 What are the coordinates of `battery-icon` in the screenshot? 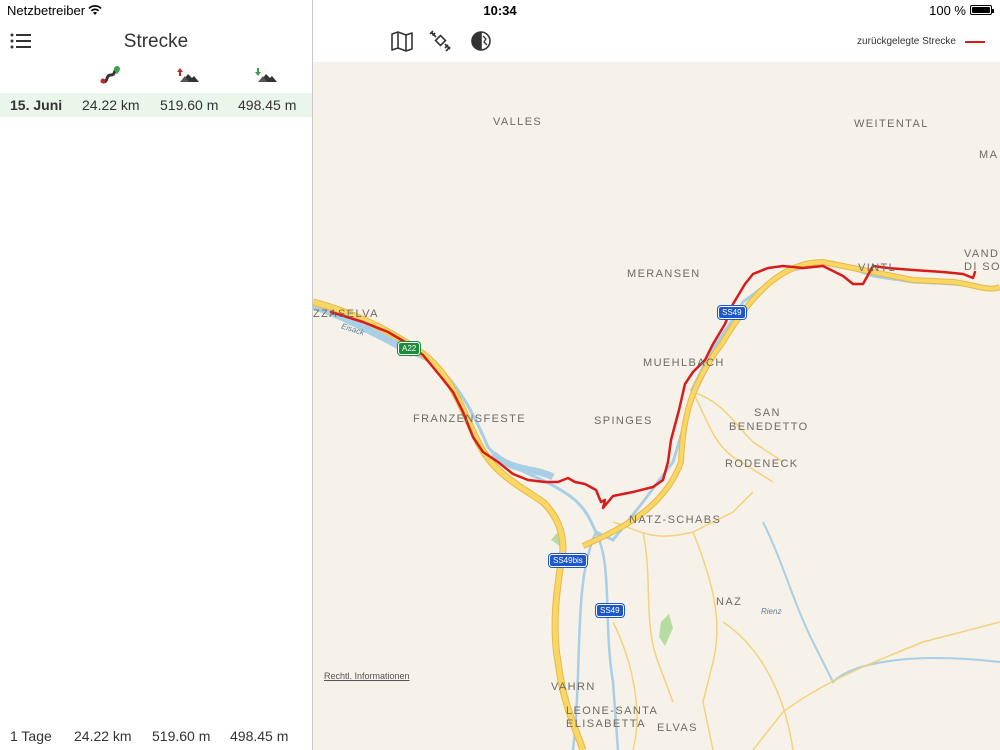 It's located at (982, 10).